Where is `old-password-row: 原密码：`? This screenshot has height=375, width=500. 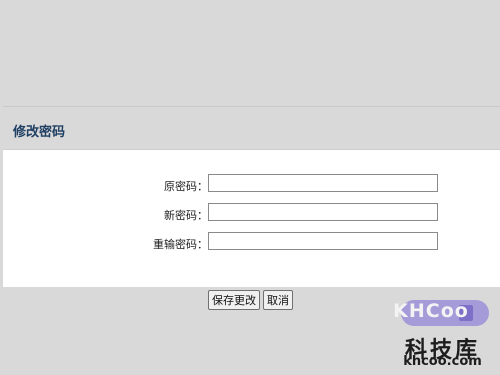
old-password-row: 原密码： is located at coordinates (251, 185).